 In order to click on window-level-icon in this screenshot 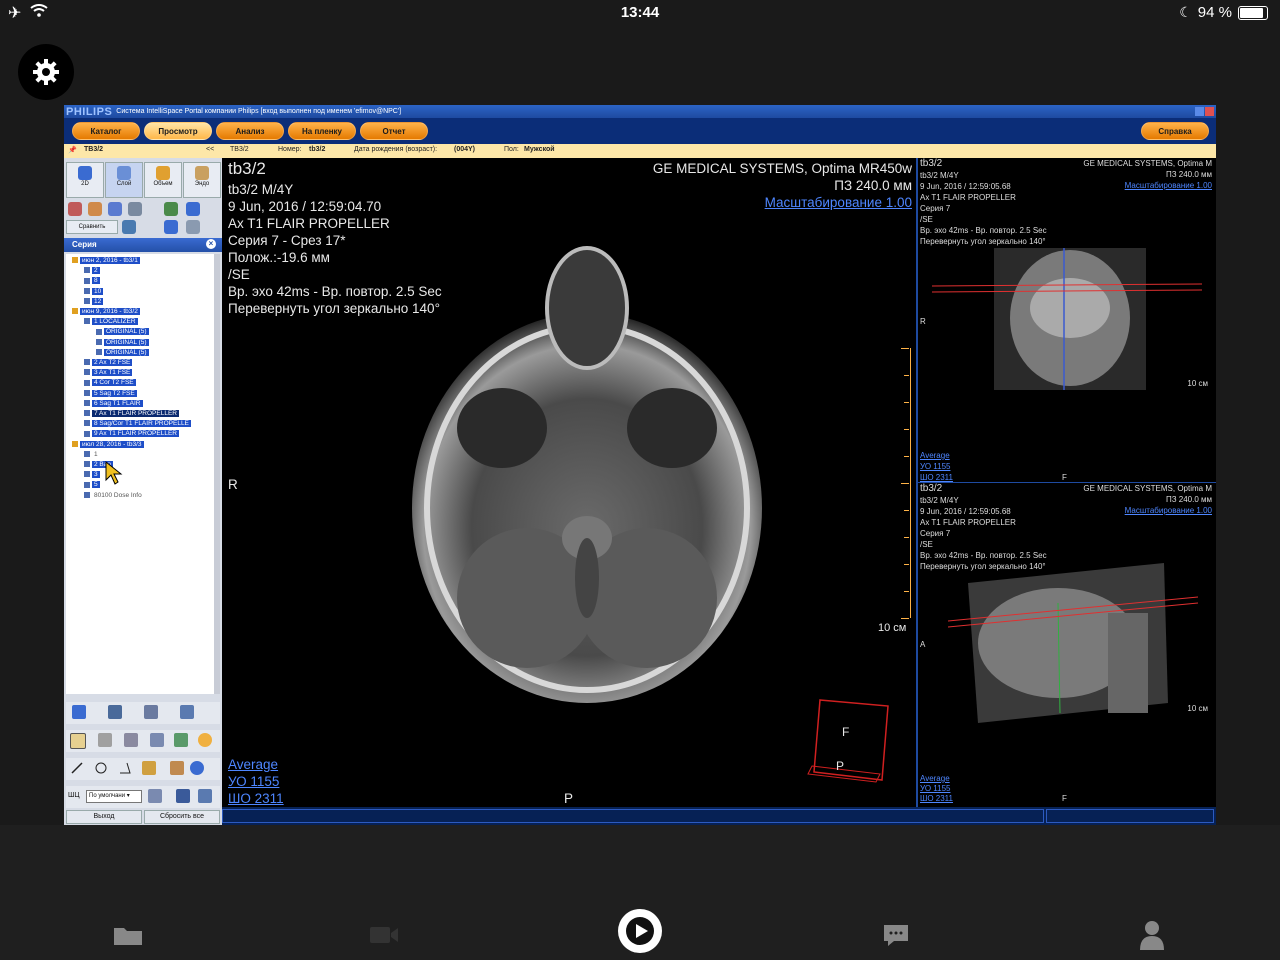, I will do `click(131, 740)`.